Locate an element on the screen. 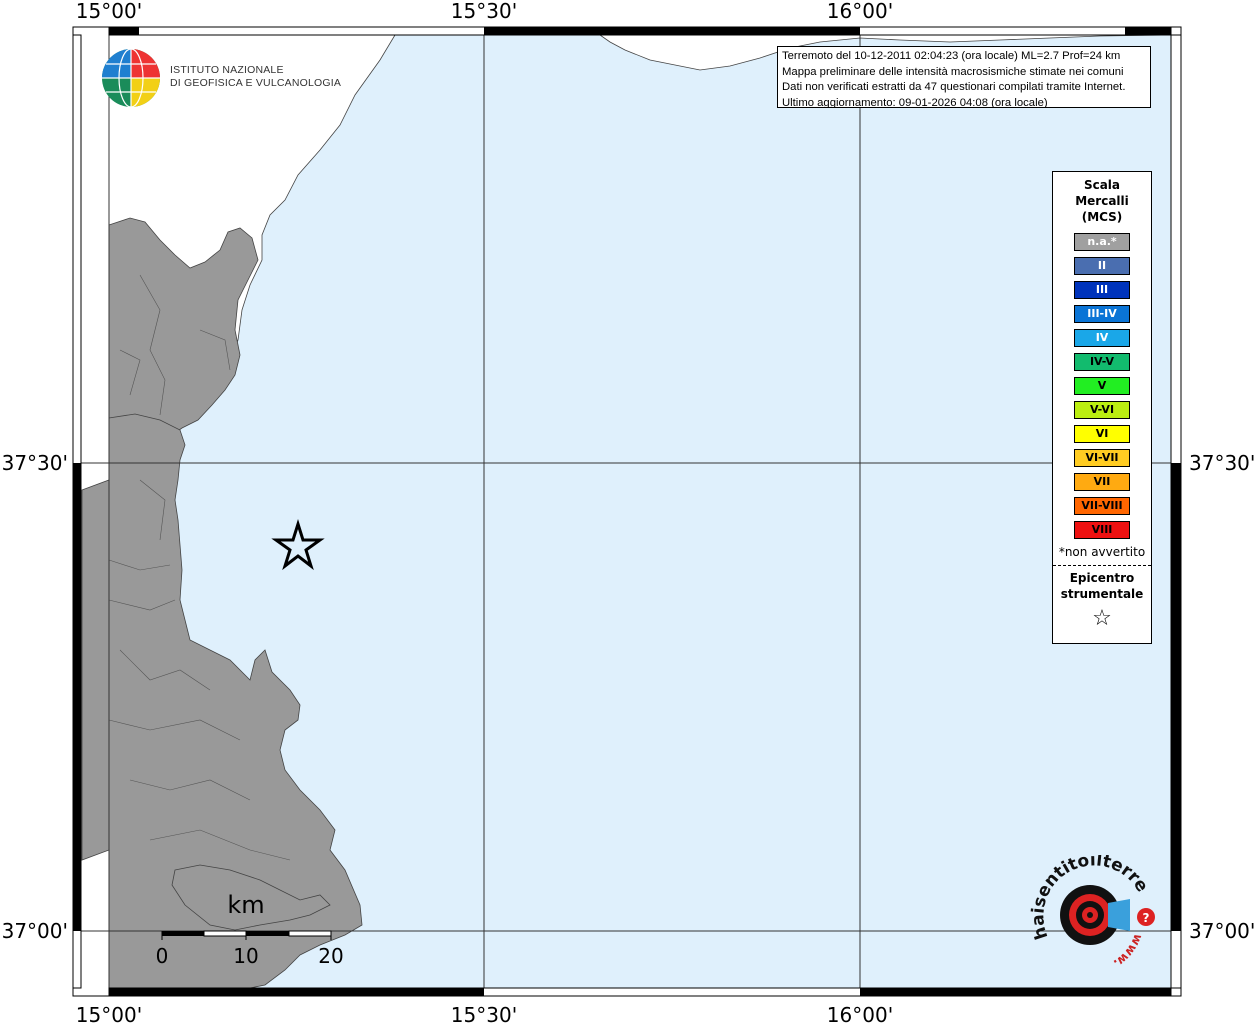 The width and height of the screenshot is (1254, 1024). lat-label-left-1: 37°30' is located at coordinates (35, 463).